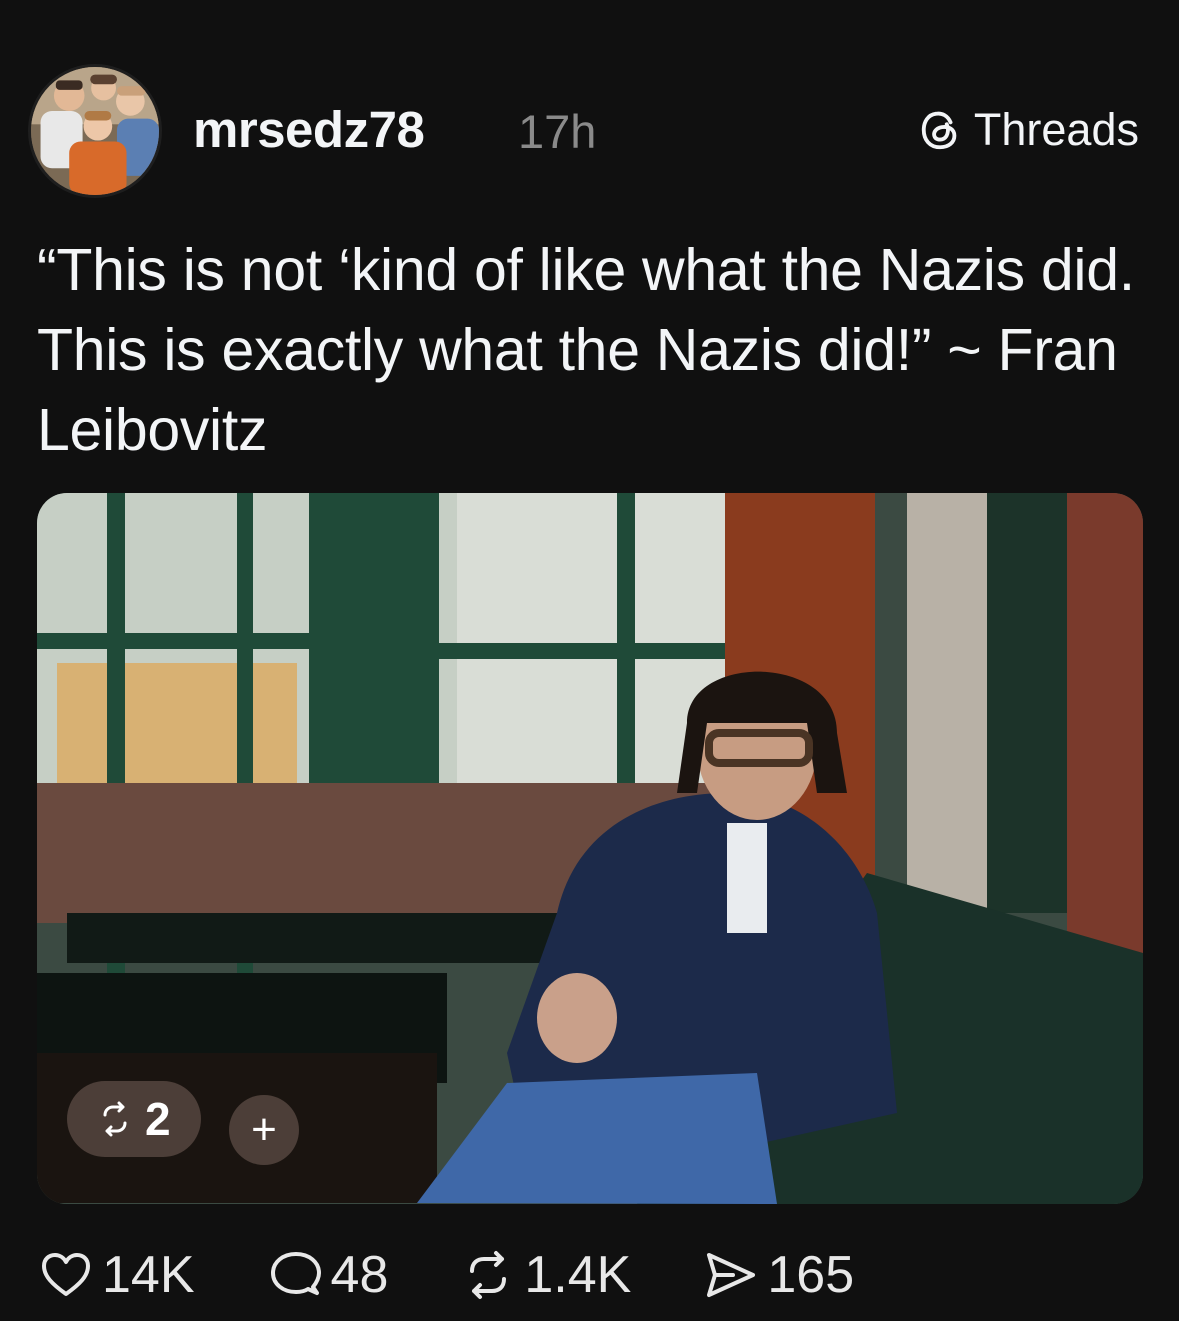 The height and width of the screenshot is (1321, 1179). Describe the element at coordinates (359, 1275) in the screenshot. I see `reply-count: 48` at that location.